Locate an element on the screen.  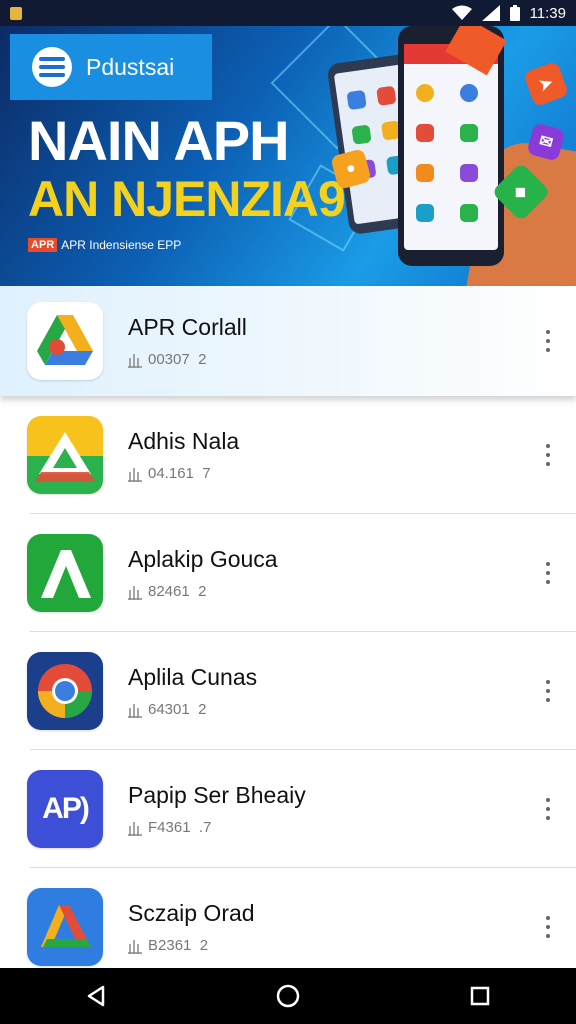
back-button is located at coordinates (96, 996).